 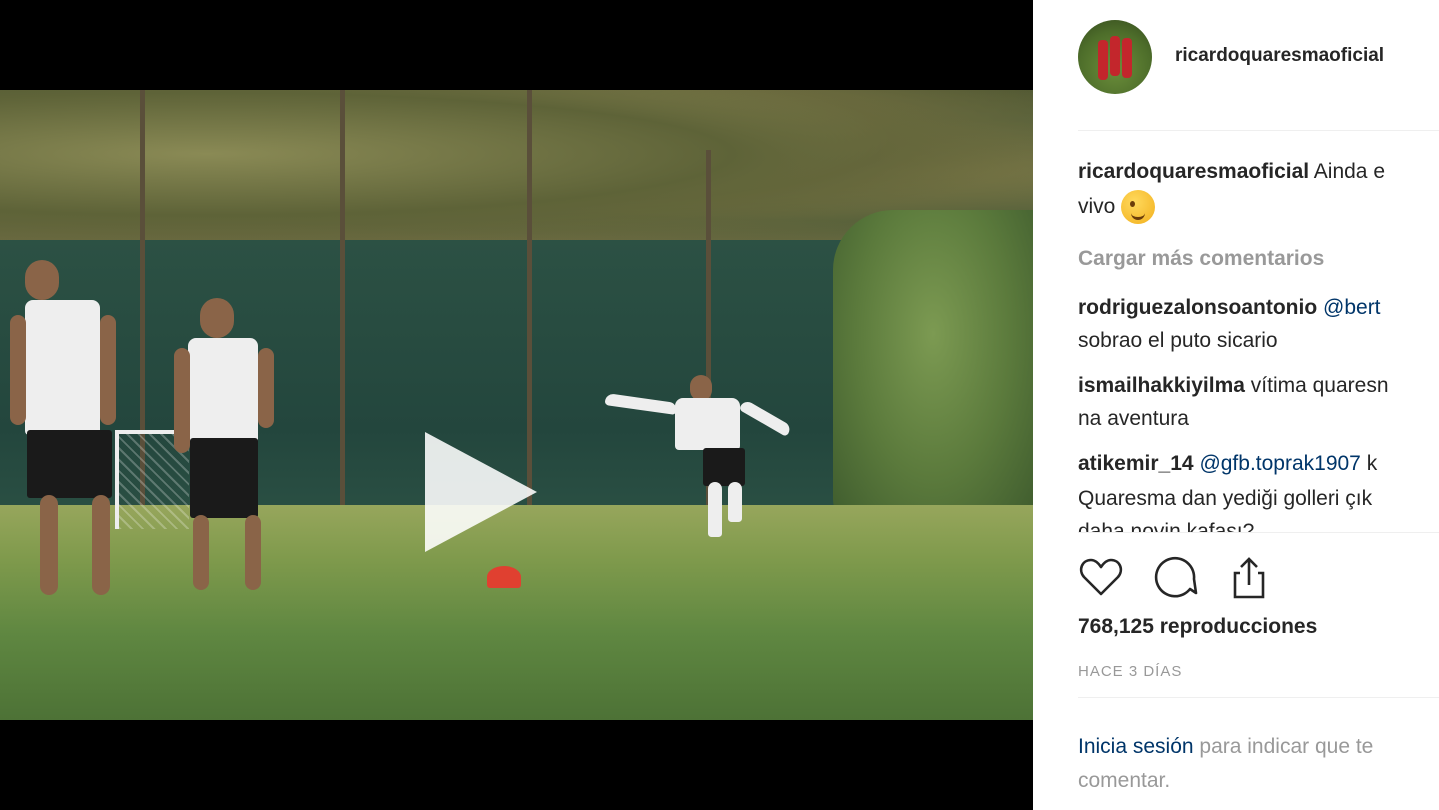 What do you see at coordinates (1136, 746) in the screenshot?
I see `login-link: Inicia sesión` at bounding box center [1136, 746].